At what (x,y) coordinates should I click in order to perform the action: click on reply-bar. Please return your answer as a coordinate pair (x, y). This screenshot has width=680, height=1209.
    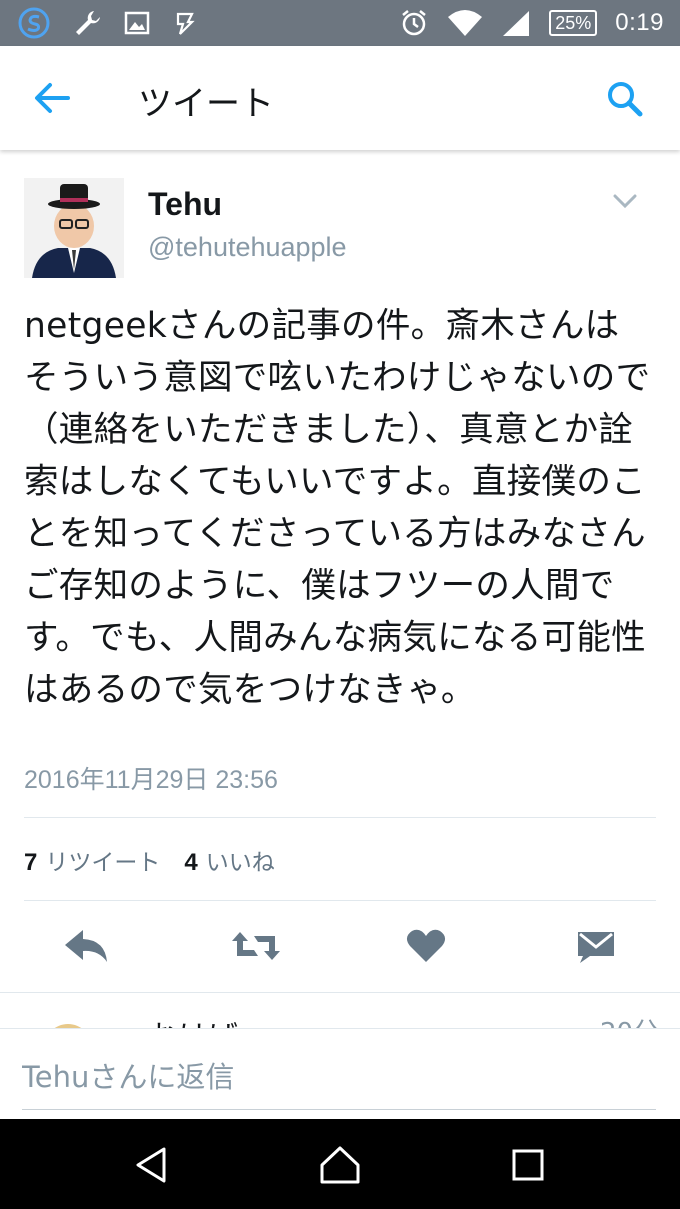
    Looking at the image, I should click on (340, 1074).